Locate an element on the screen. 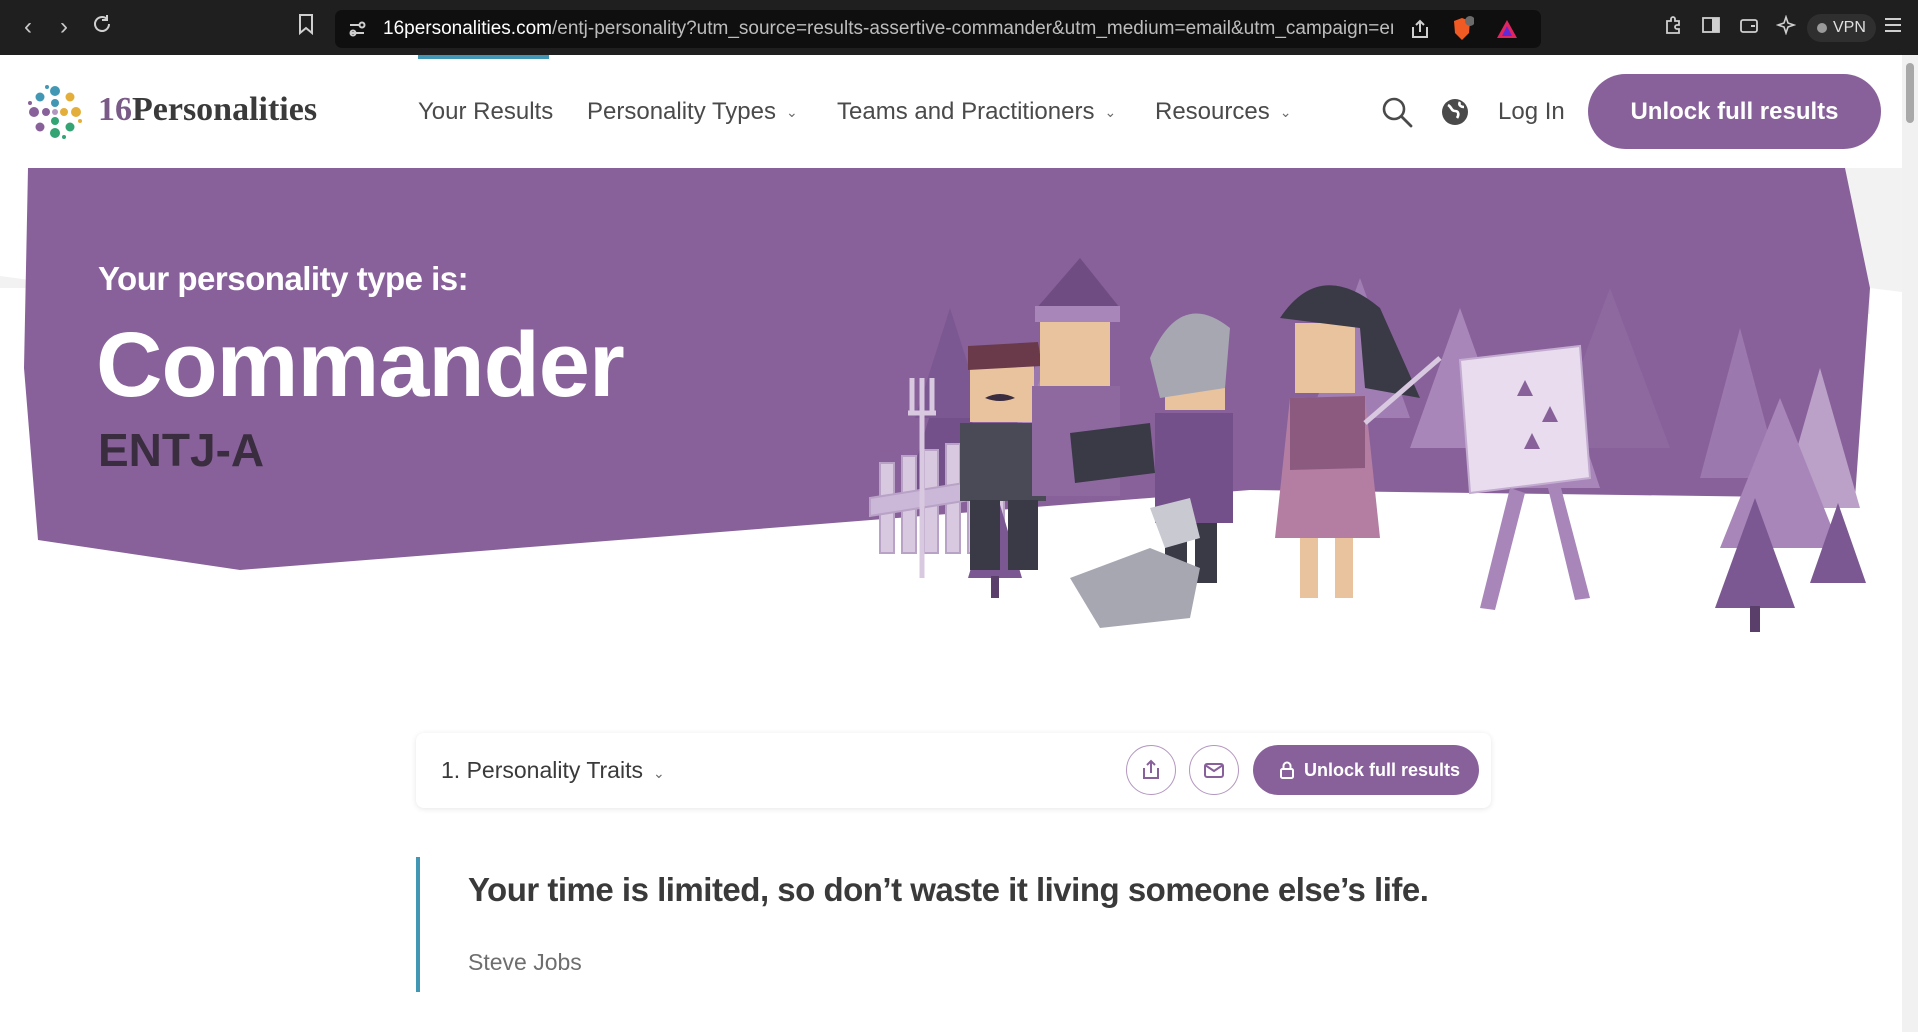 Image resolution: width=1918 pixels, height=1032 pixels. section-dropdown-label: 1. Personality Traits is located at coordinates (542, 770).